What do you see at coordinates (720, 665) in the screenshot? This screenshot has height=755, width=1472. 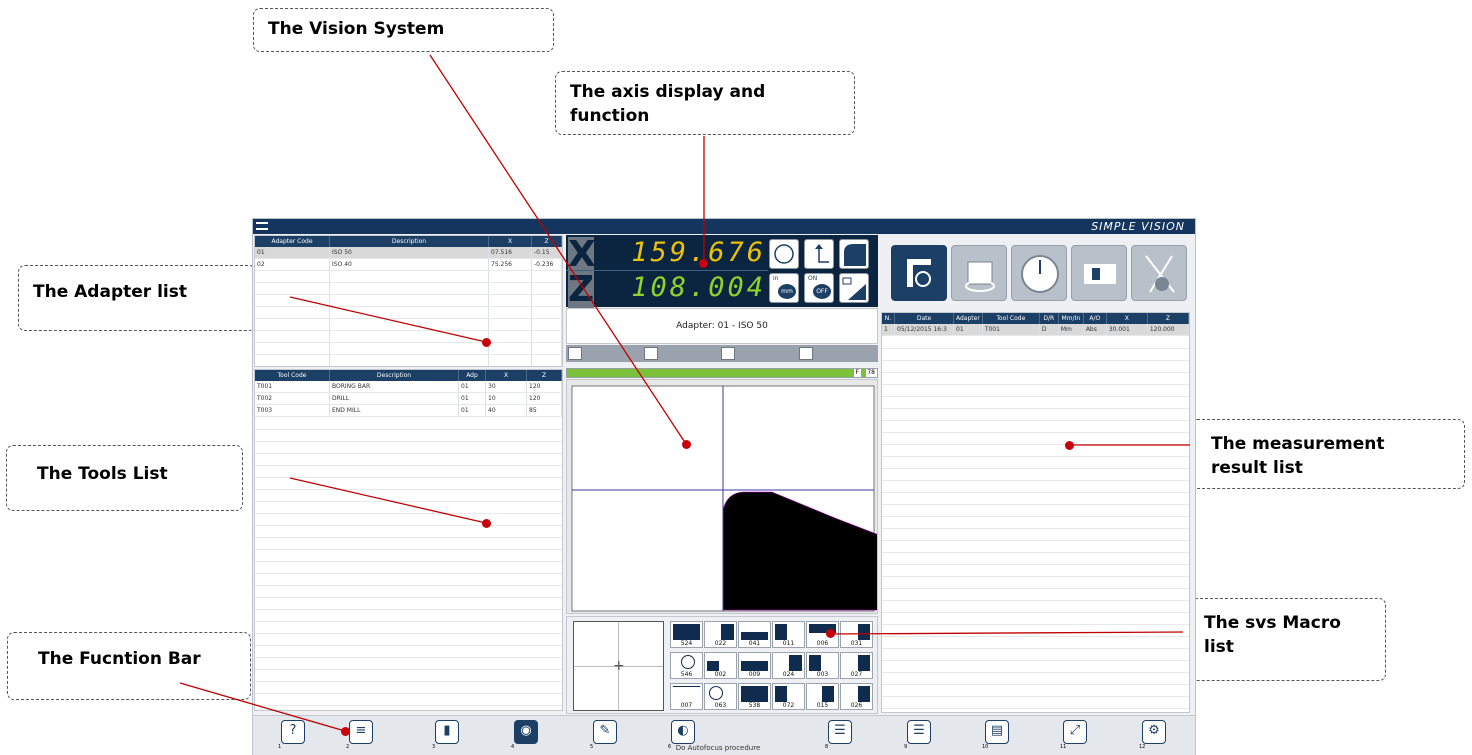 I see `macro-tile: 002` at bounding box center [720, 665].